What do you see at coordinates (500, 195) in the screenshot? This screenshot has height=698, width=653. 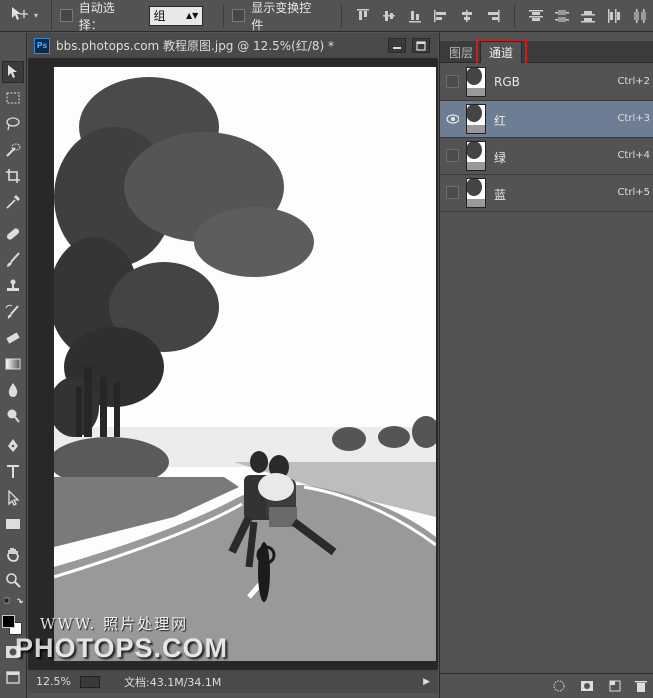 I see `channel-name: 蓝` at bounding box center [500, 195].